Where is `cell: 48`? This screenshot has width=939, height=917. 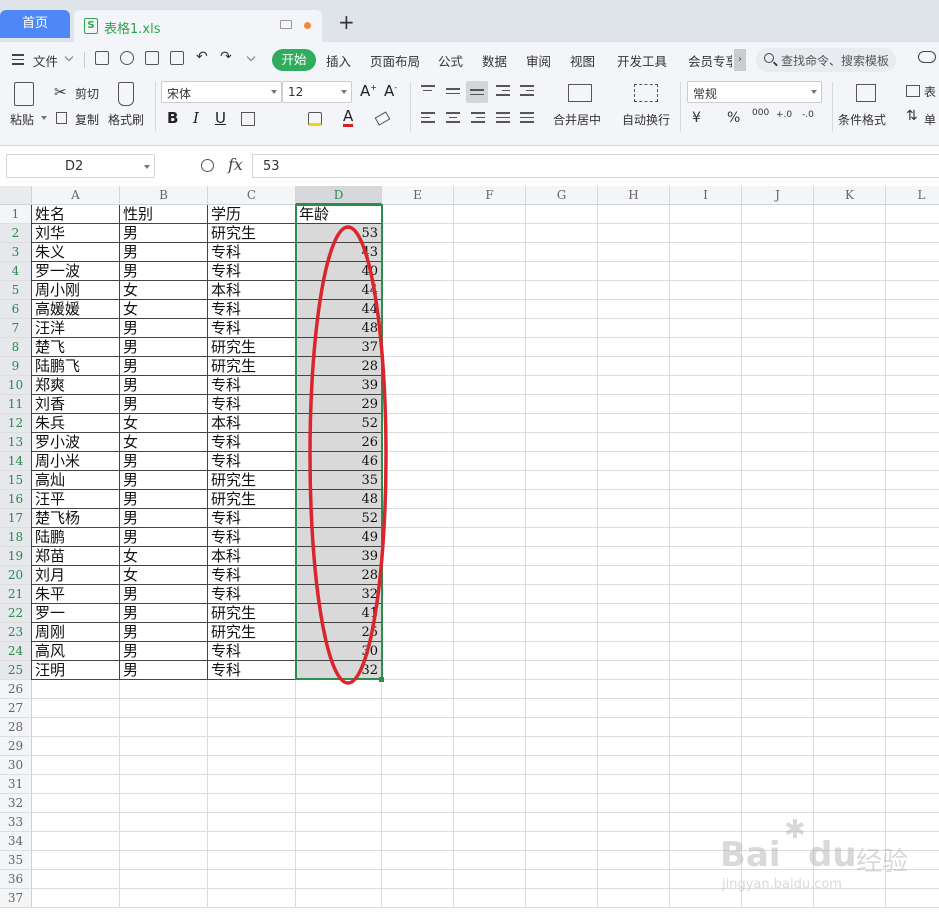 cell: 48 is located at coordinates (339, 499).